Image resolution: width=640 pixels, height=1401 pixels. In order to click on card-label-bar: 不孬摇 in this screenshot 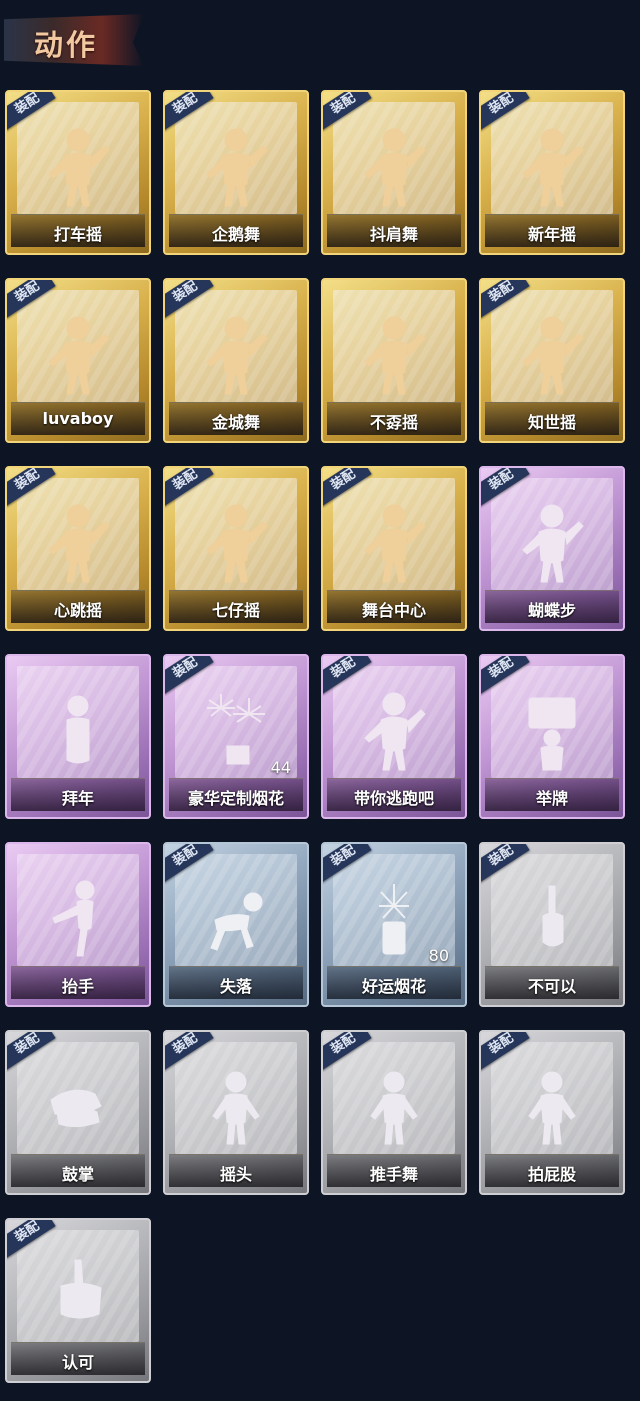, I will do `click(394, 418)`.